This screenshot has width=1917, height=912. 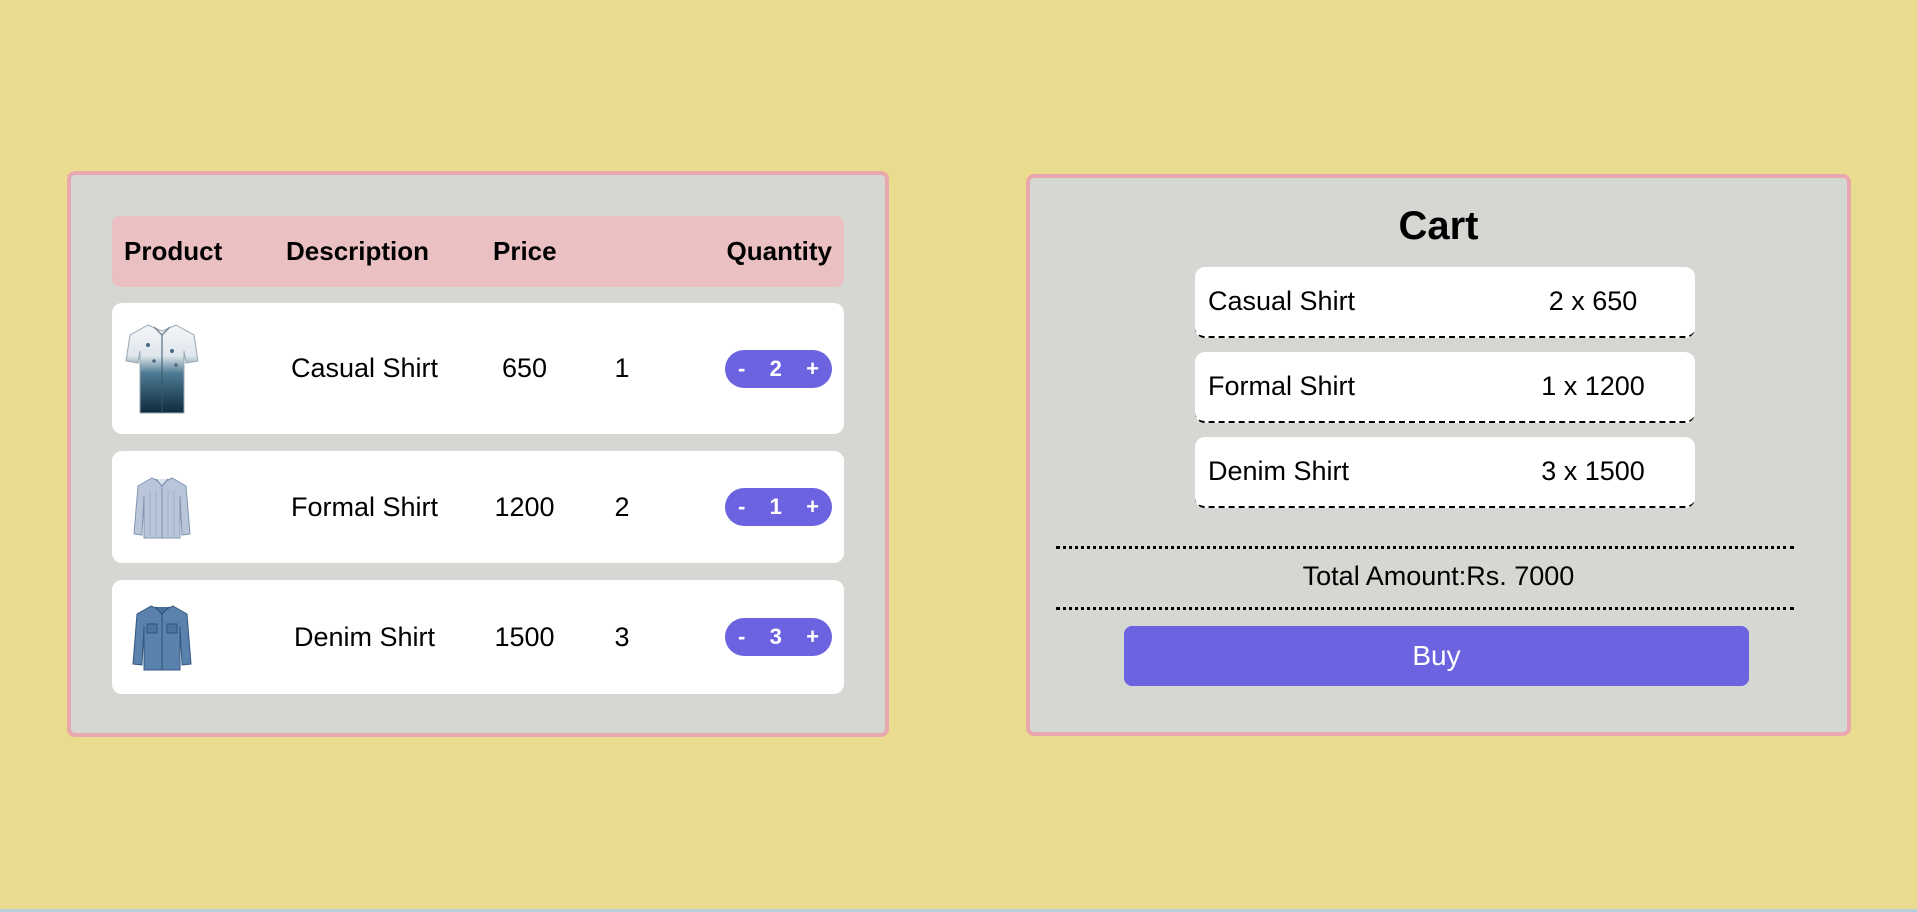 I want to click on products-table-header: Product Description Price Quantity, so click(x=478, y=251).